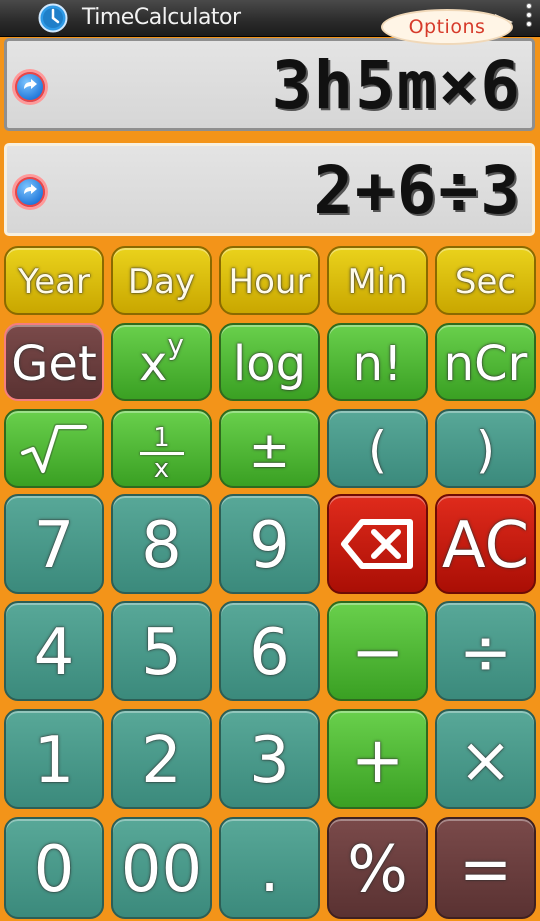  Describe the element at coordinates (485, 448) in the screenshot. I see `right-paren-button: )` at that location.